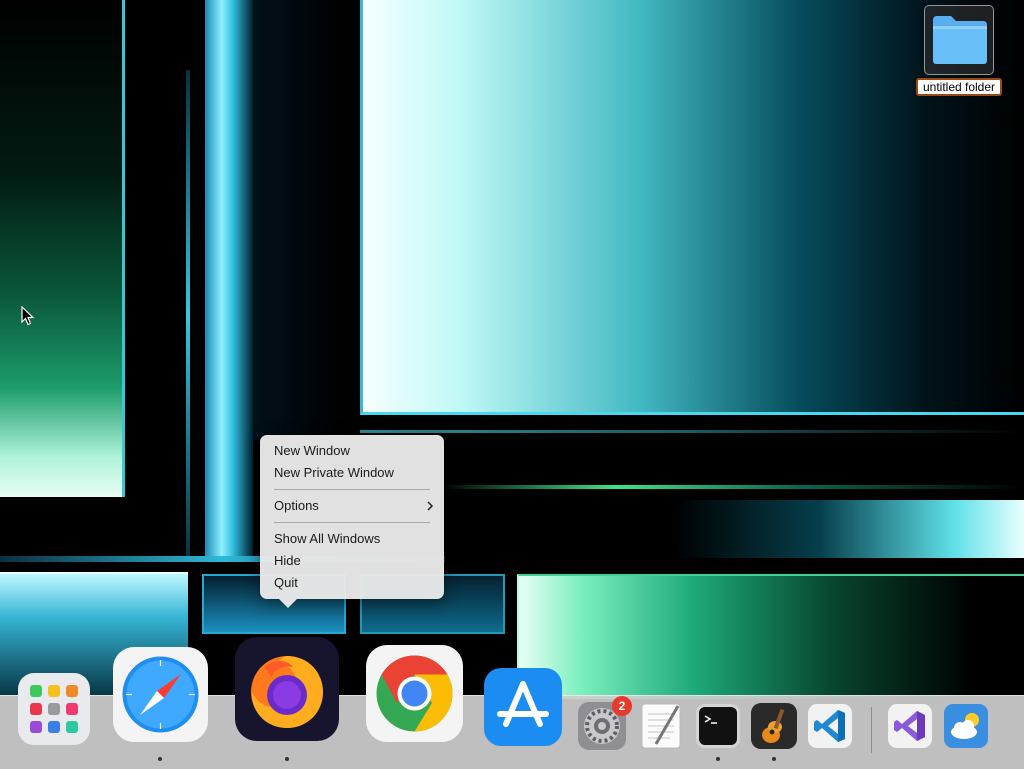  I want to click on dock-item-garageband, so click(774, 728).